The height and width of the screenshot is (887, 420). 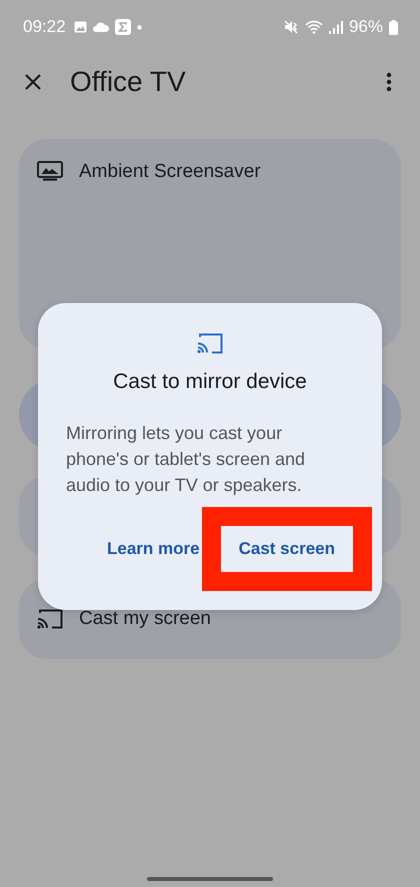 What do you see at coordinates (393, 27) in the screenshot?
I see `battery-icon` at bounding box center [393, 27].